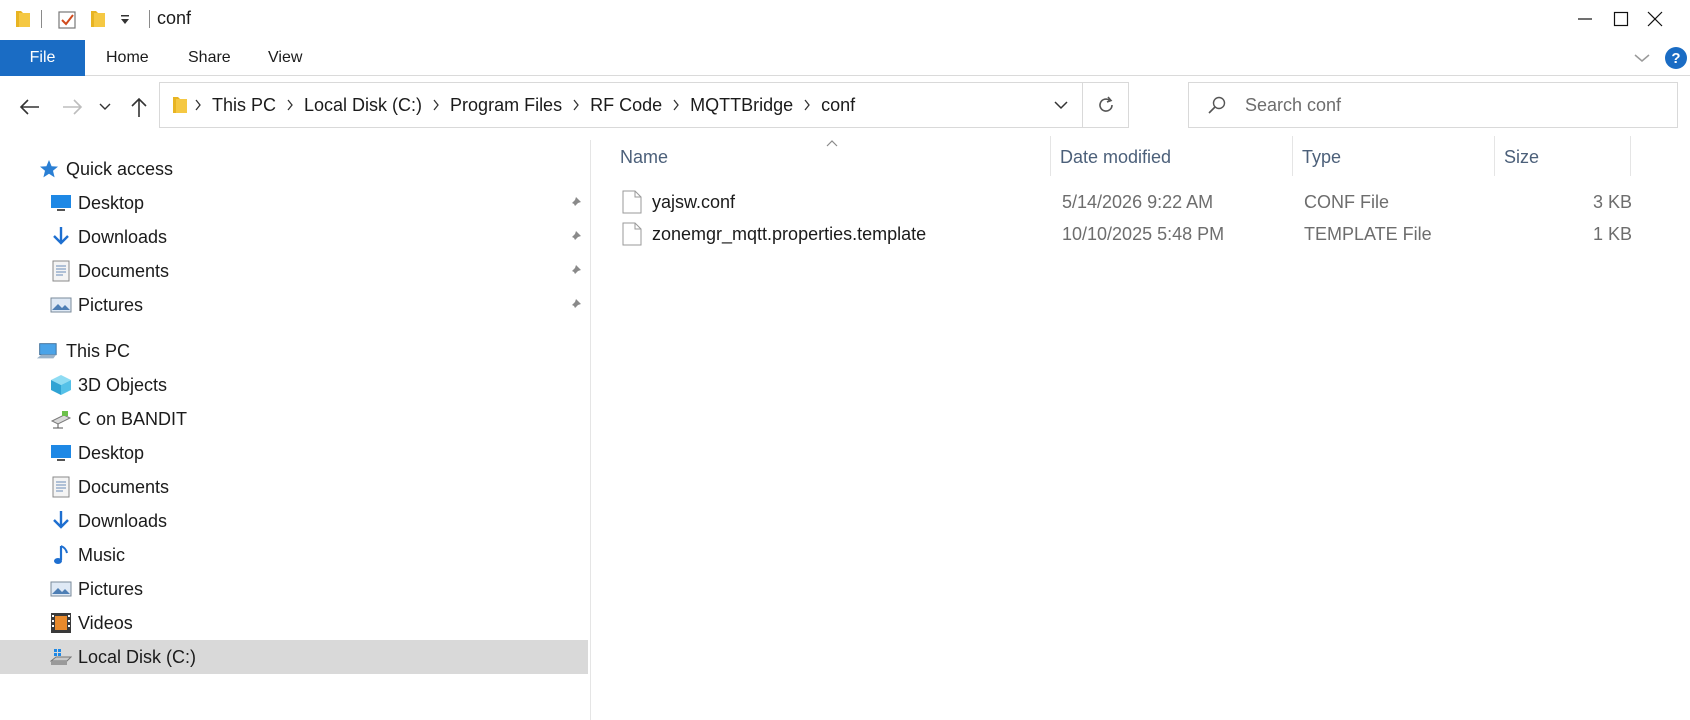  Describe the element at coordinates (1612, 201) in the screenshot. I see `file-size: 3 KB` at that location.